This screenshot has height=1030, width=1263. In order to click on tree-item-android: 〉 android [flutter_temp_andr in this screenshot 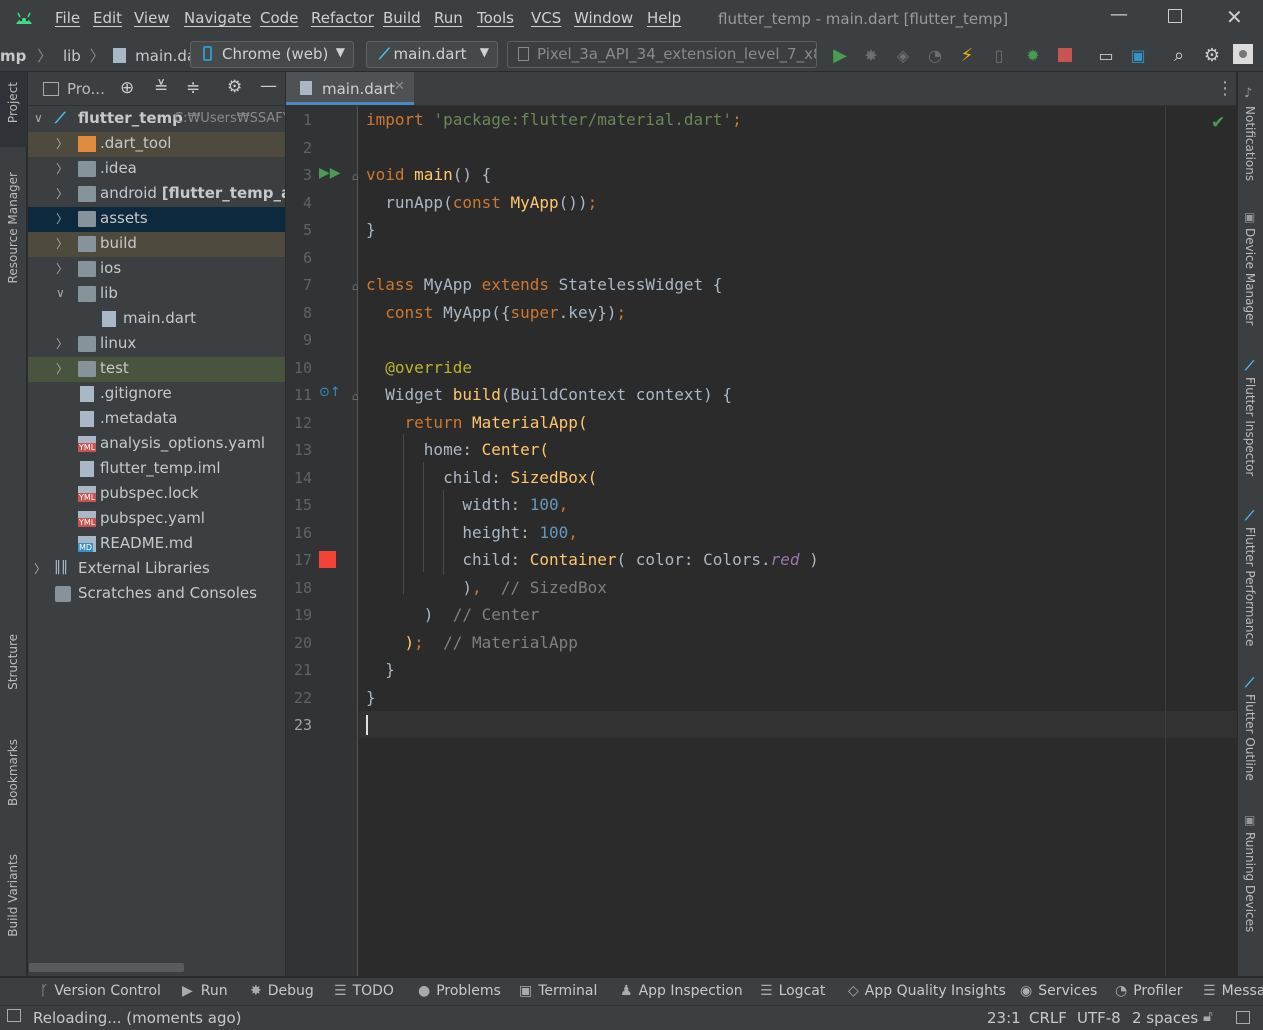, I will do `click(156, 194)`.